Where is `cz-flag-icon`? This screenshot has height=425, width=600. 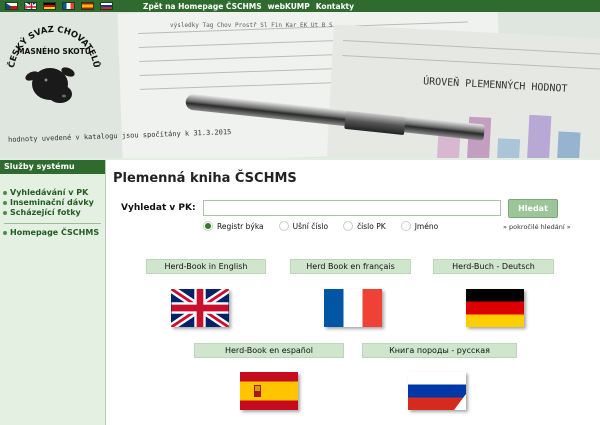
cz-flag-icon is located at coordinates (11, 6).